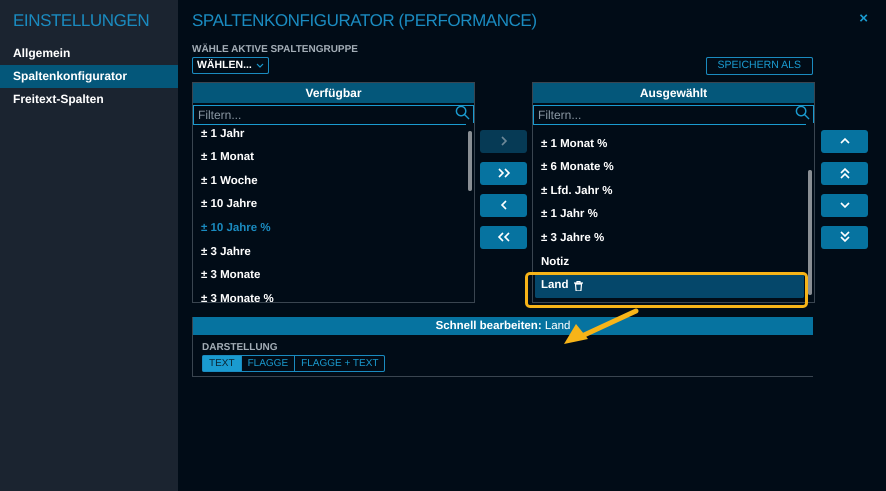 This screenshot has width=886, height=491. What do you see at coordinates (364, 21) in the screenshot?
I see `page-title: SPALTENKONFIGURATOR (PERFORMANCE)` at bounding box center [364, 21].